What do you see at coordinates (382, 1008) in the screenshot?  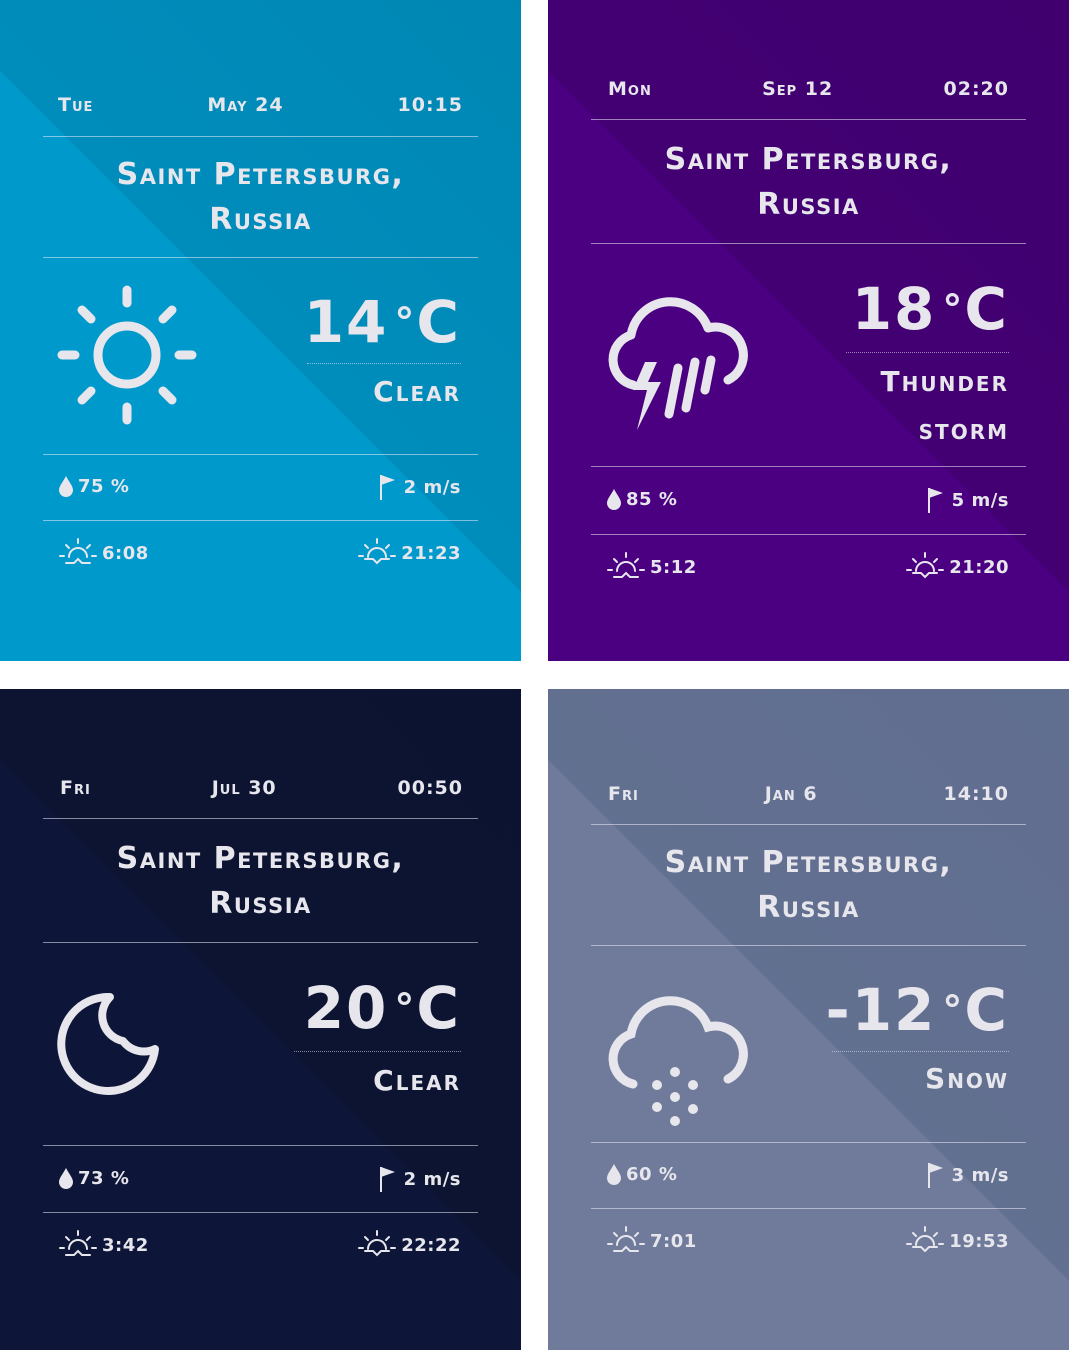 I see `temperature: 20 °C` at bounding box center [382, 1008].